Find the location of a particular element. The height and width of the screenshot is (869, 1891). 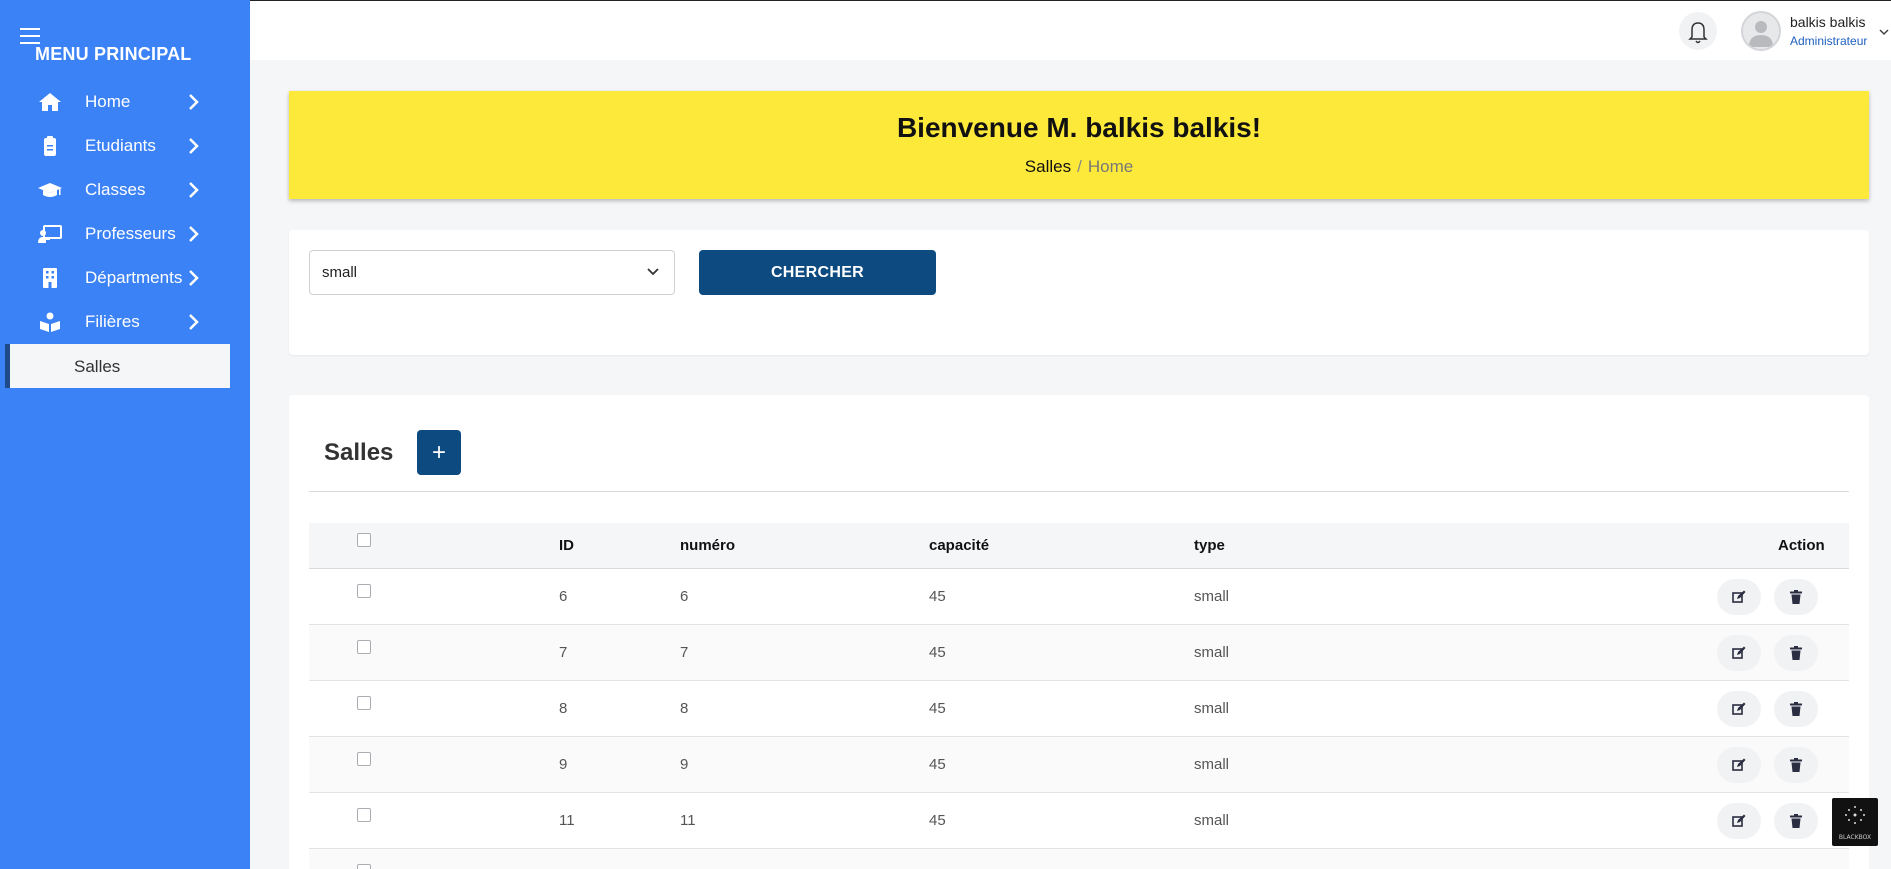

sidebar-item-label: Filières is located at coordinates (112, 321).